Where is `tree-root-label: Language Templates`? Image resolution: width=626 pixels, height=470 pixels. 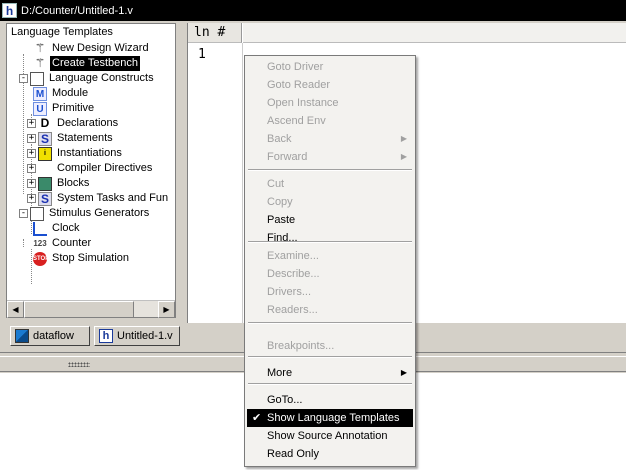
tree-root-label: Language Templates is located at coordinates (62, 32).